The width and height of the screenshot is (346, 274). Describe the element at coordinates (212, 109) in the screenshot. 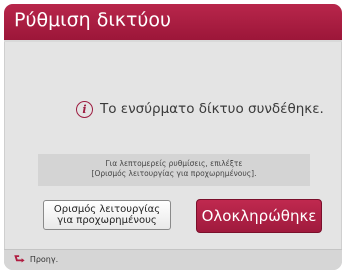

I see `status-message-text: Το ενσύρματο δίκτυο συνδέθηκε.` at that location.